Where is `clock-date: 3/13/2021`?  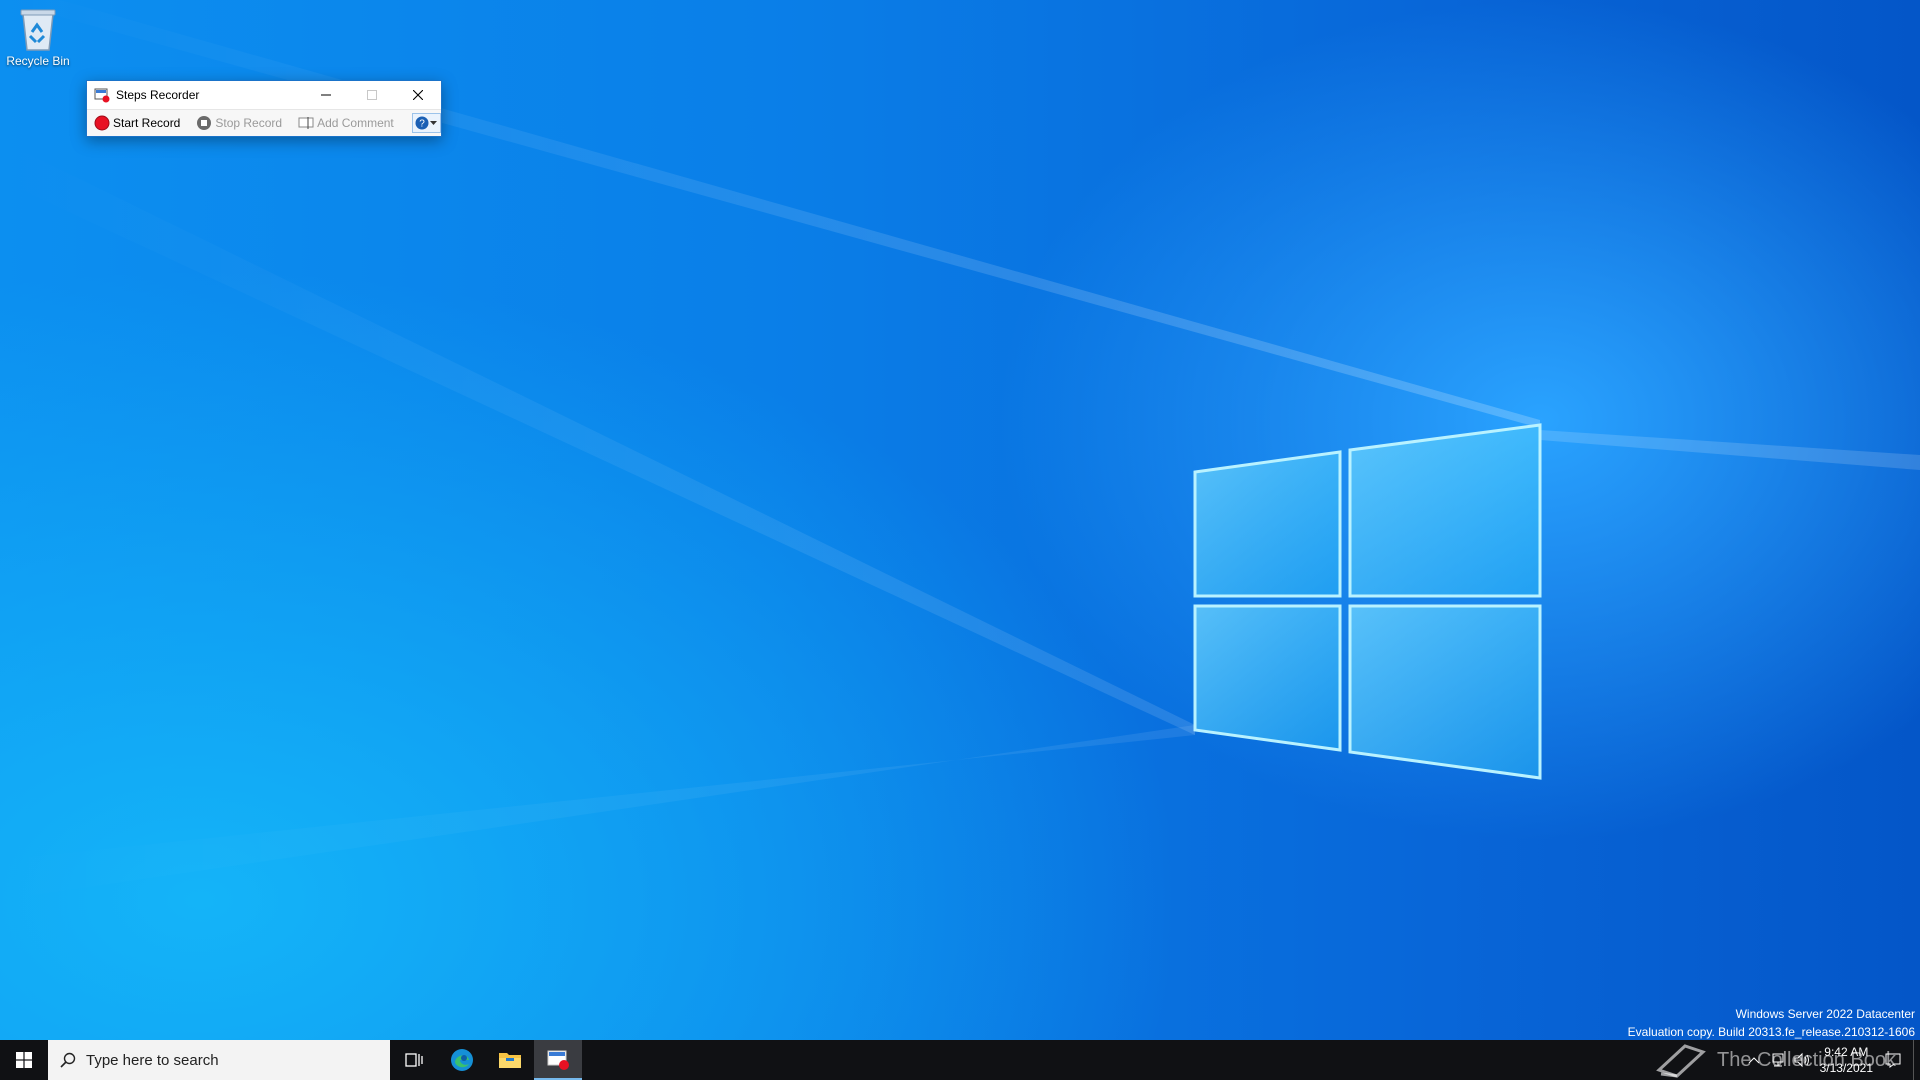
clock-date: 3/13/2021 is located at coordinates (1846, 1068).